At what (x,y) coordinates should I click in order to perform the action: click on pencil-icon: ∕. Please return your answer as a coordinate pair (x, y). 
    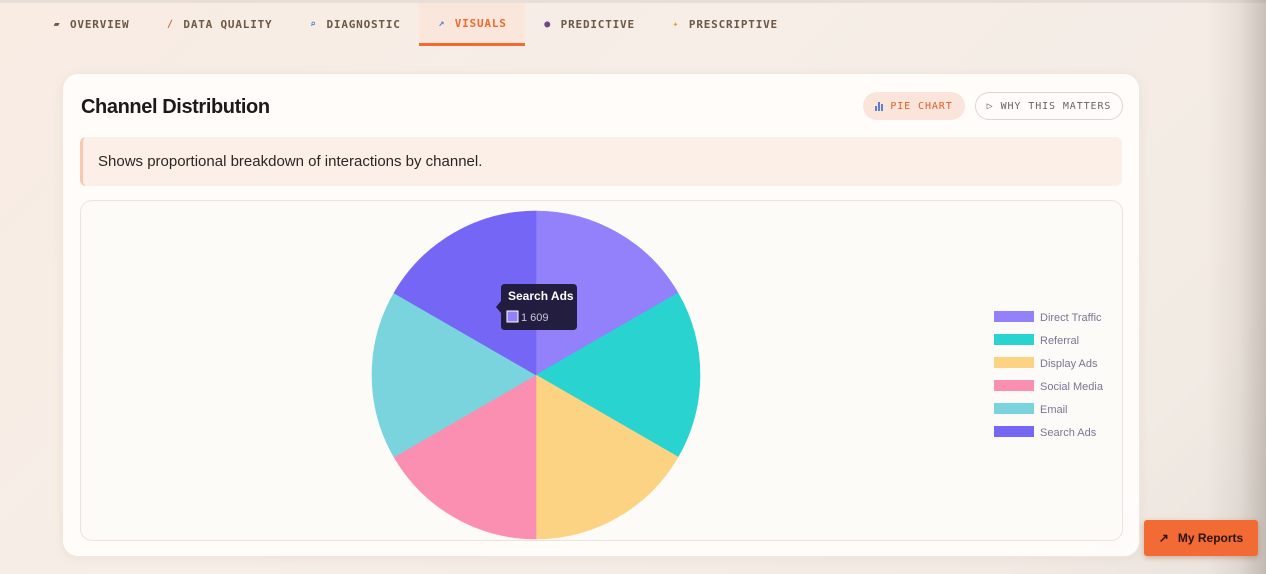
    Looking at the image, I should click on (170, 24).